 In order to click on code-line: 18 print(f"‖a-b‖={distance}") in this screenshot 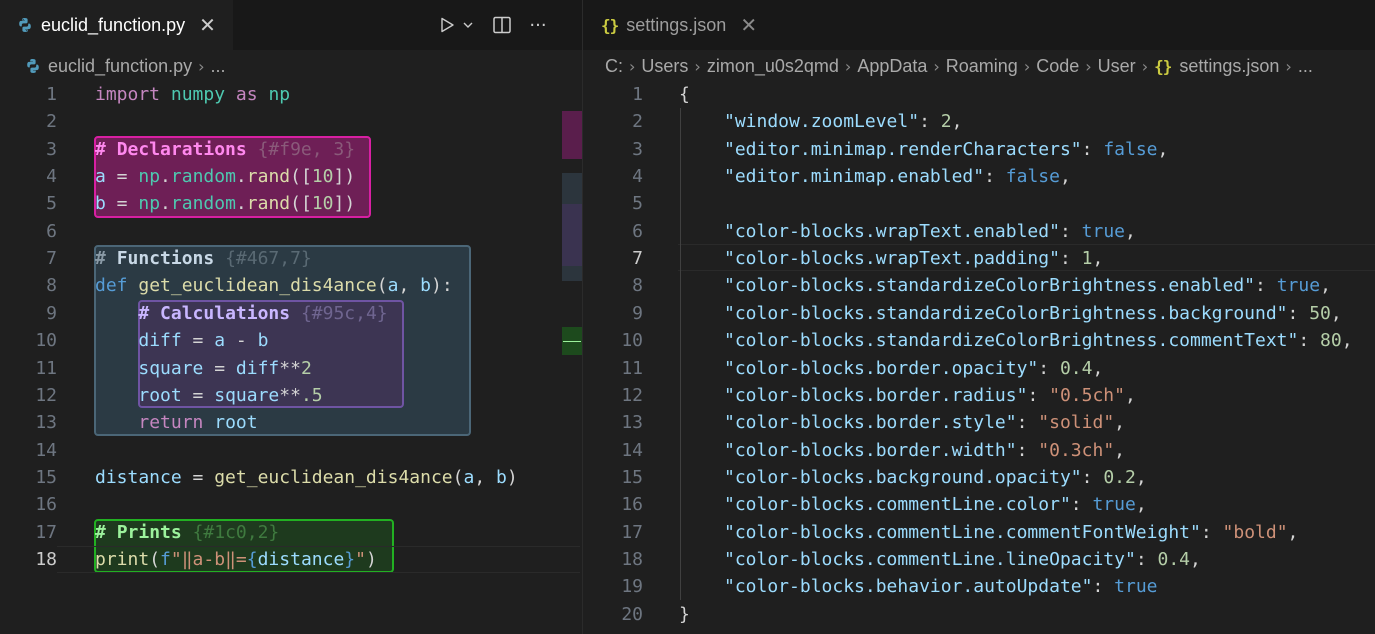, I will do `click(291, 559)`.